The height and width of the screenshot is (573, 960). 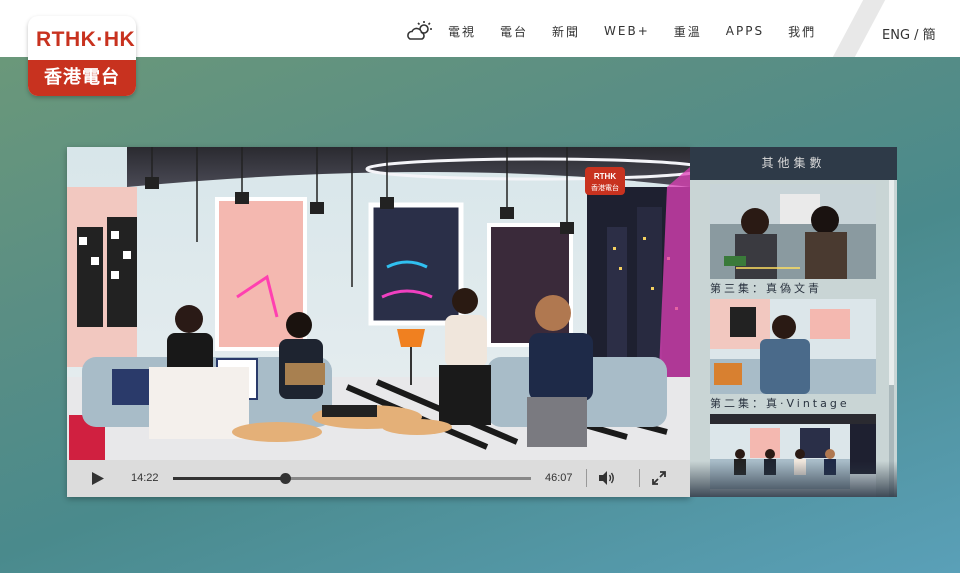 What do you see at coordinates (659, 478) in the screenshot?
I see `fullscreen-icon` at bounding box center [659, 478].